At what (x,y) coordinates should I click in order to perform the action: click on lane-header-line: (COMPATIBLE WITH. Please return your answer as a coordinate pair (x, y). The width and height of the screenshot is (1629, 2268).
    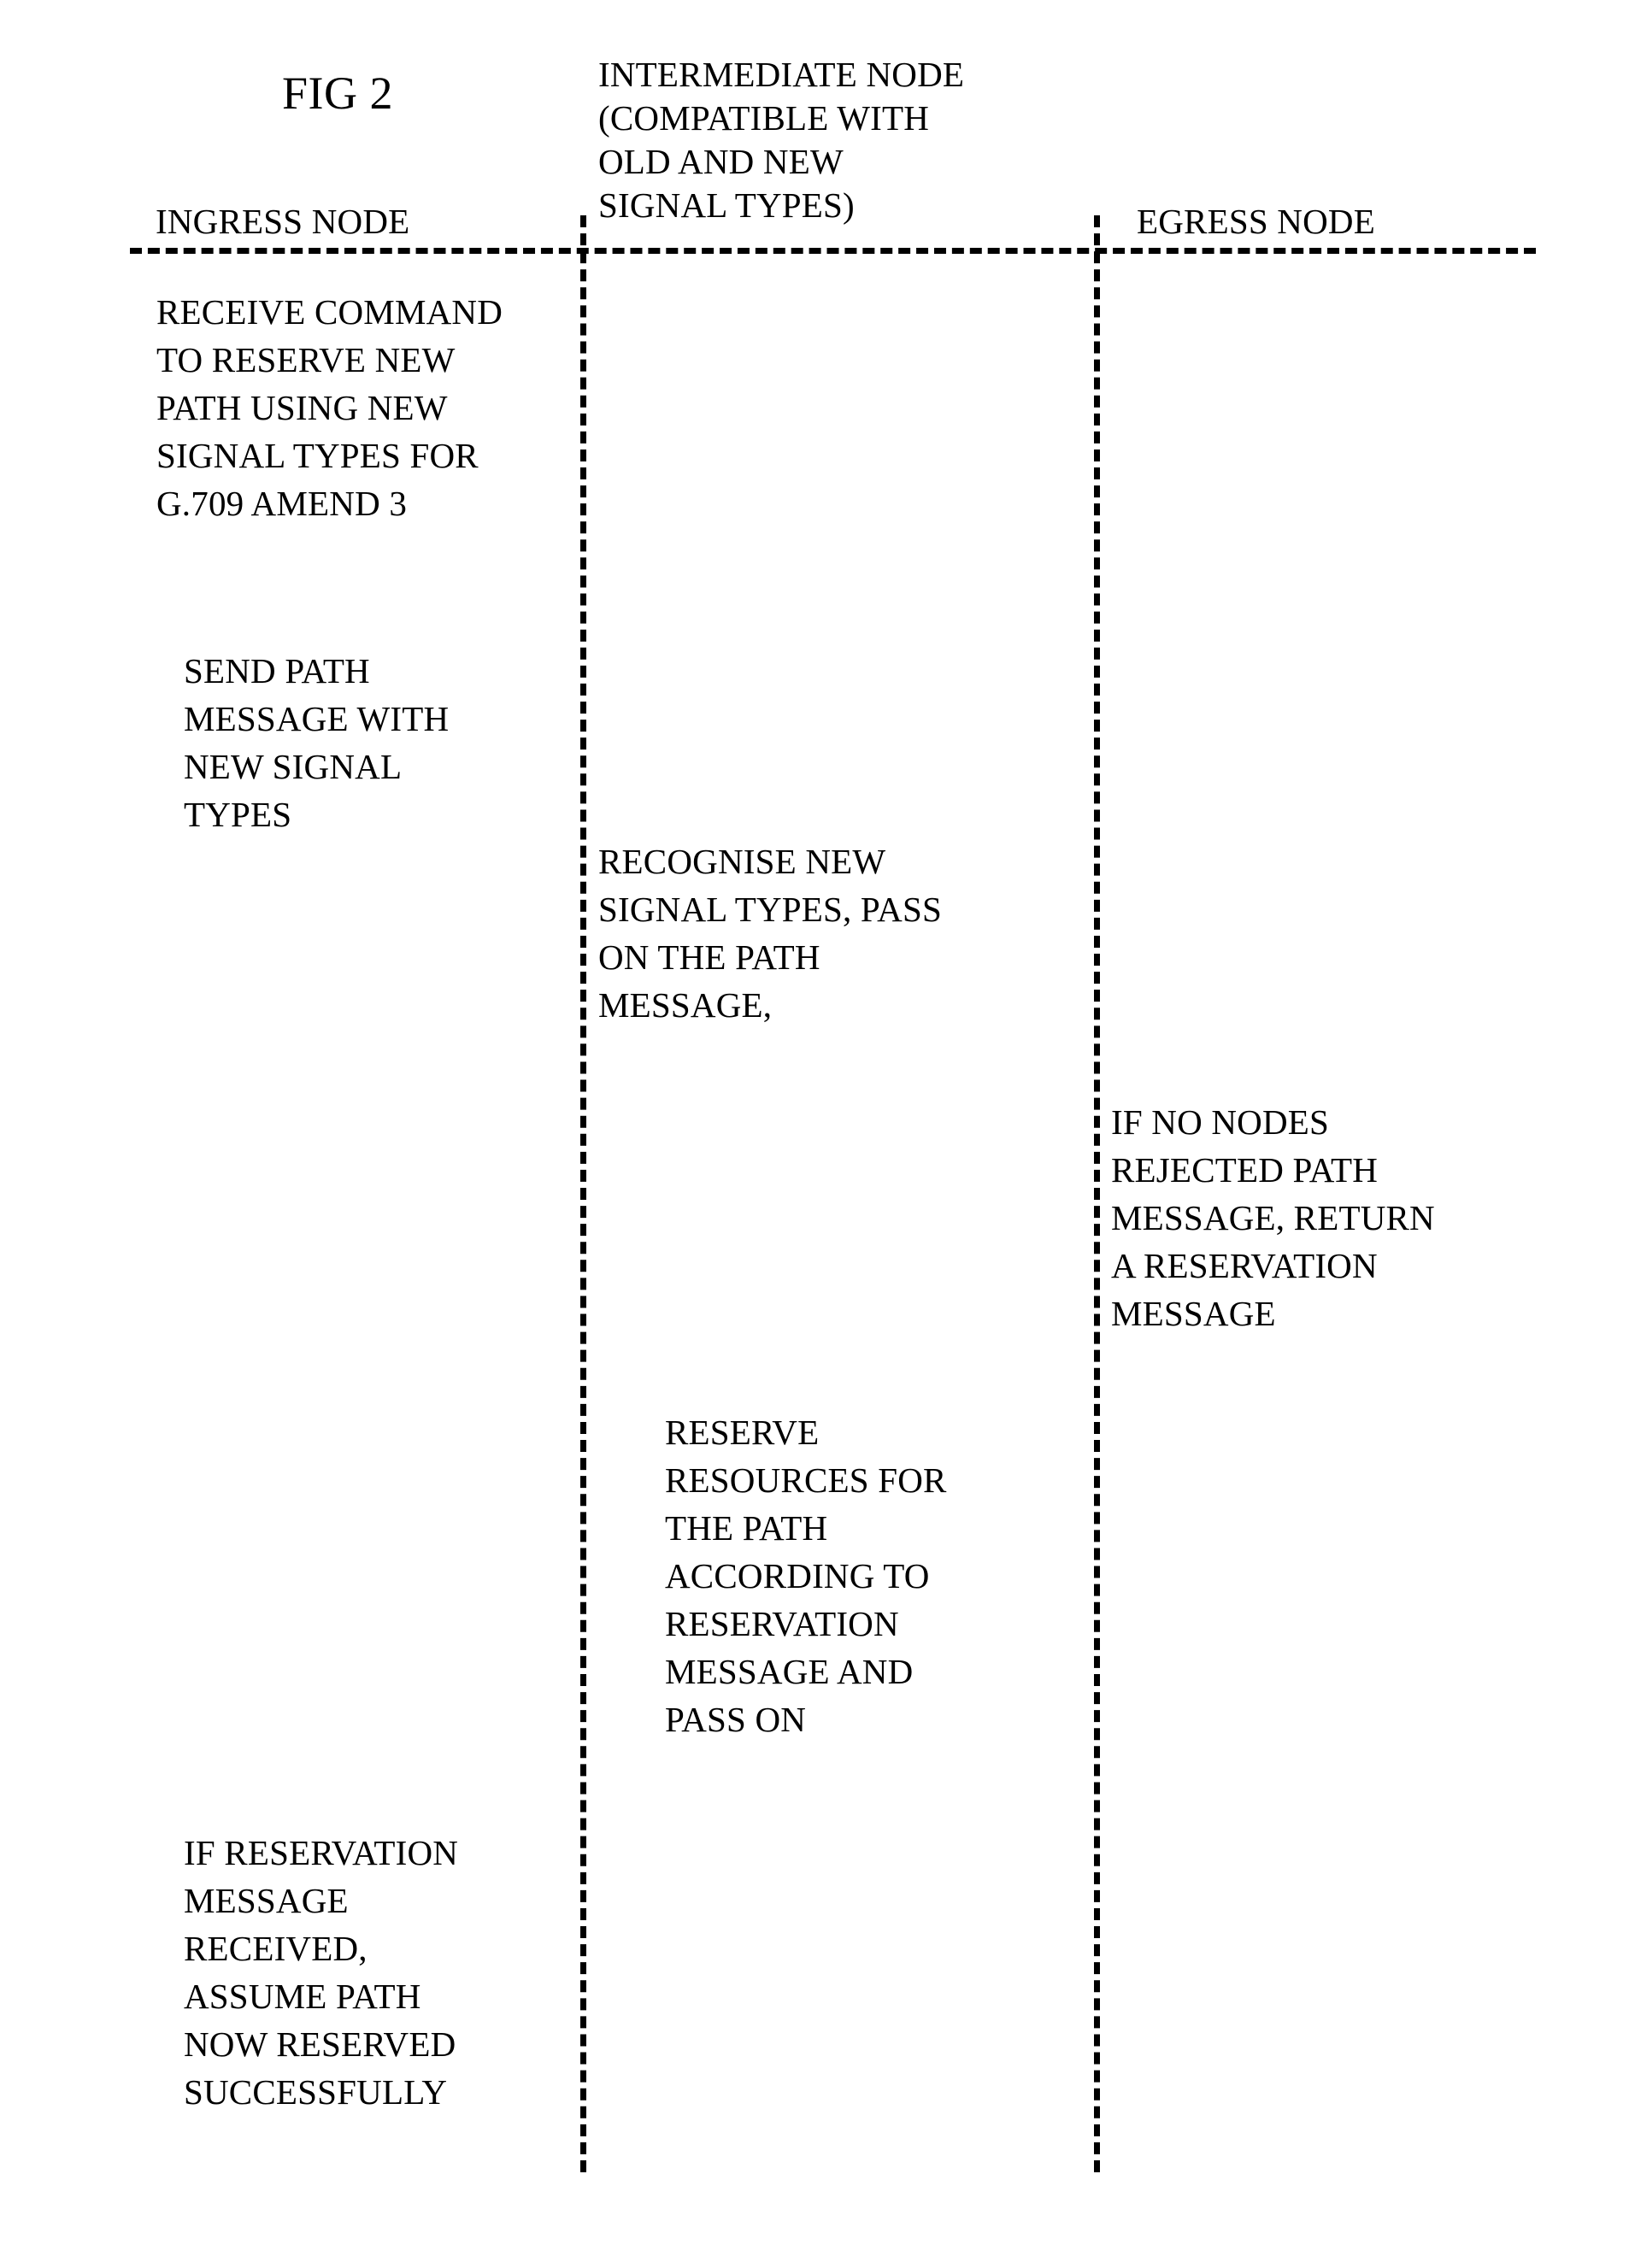
    Looking at the image, I should click on (764, 118).